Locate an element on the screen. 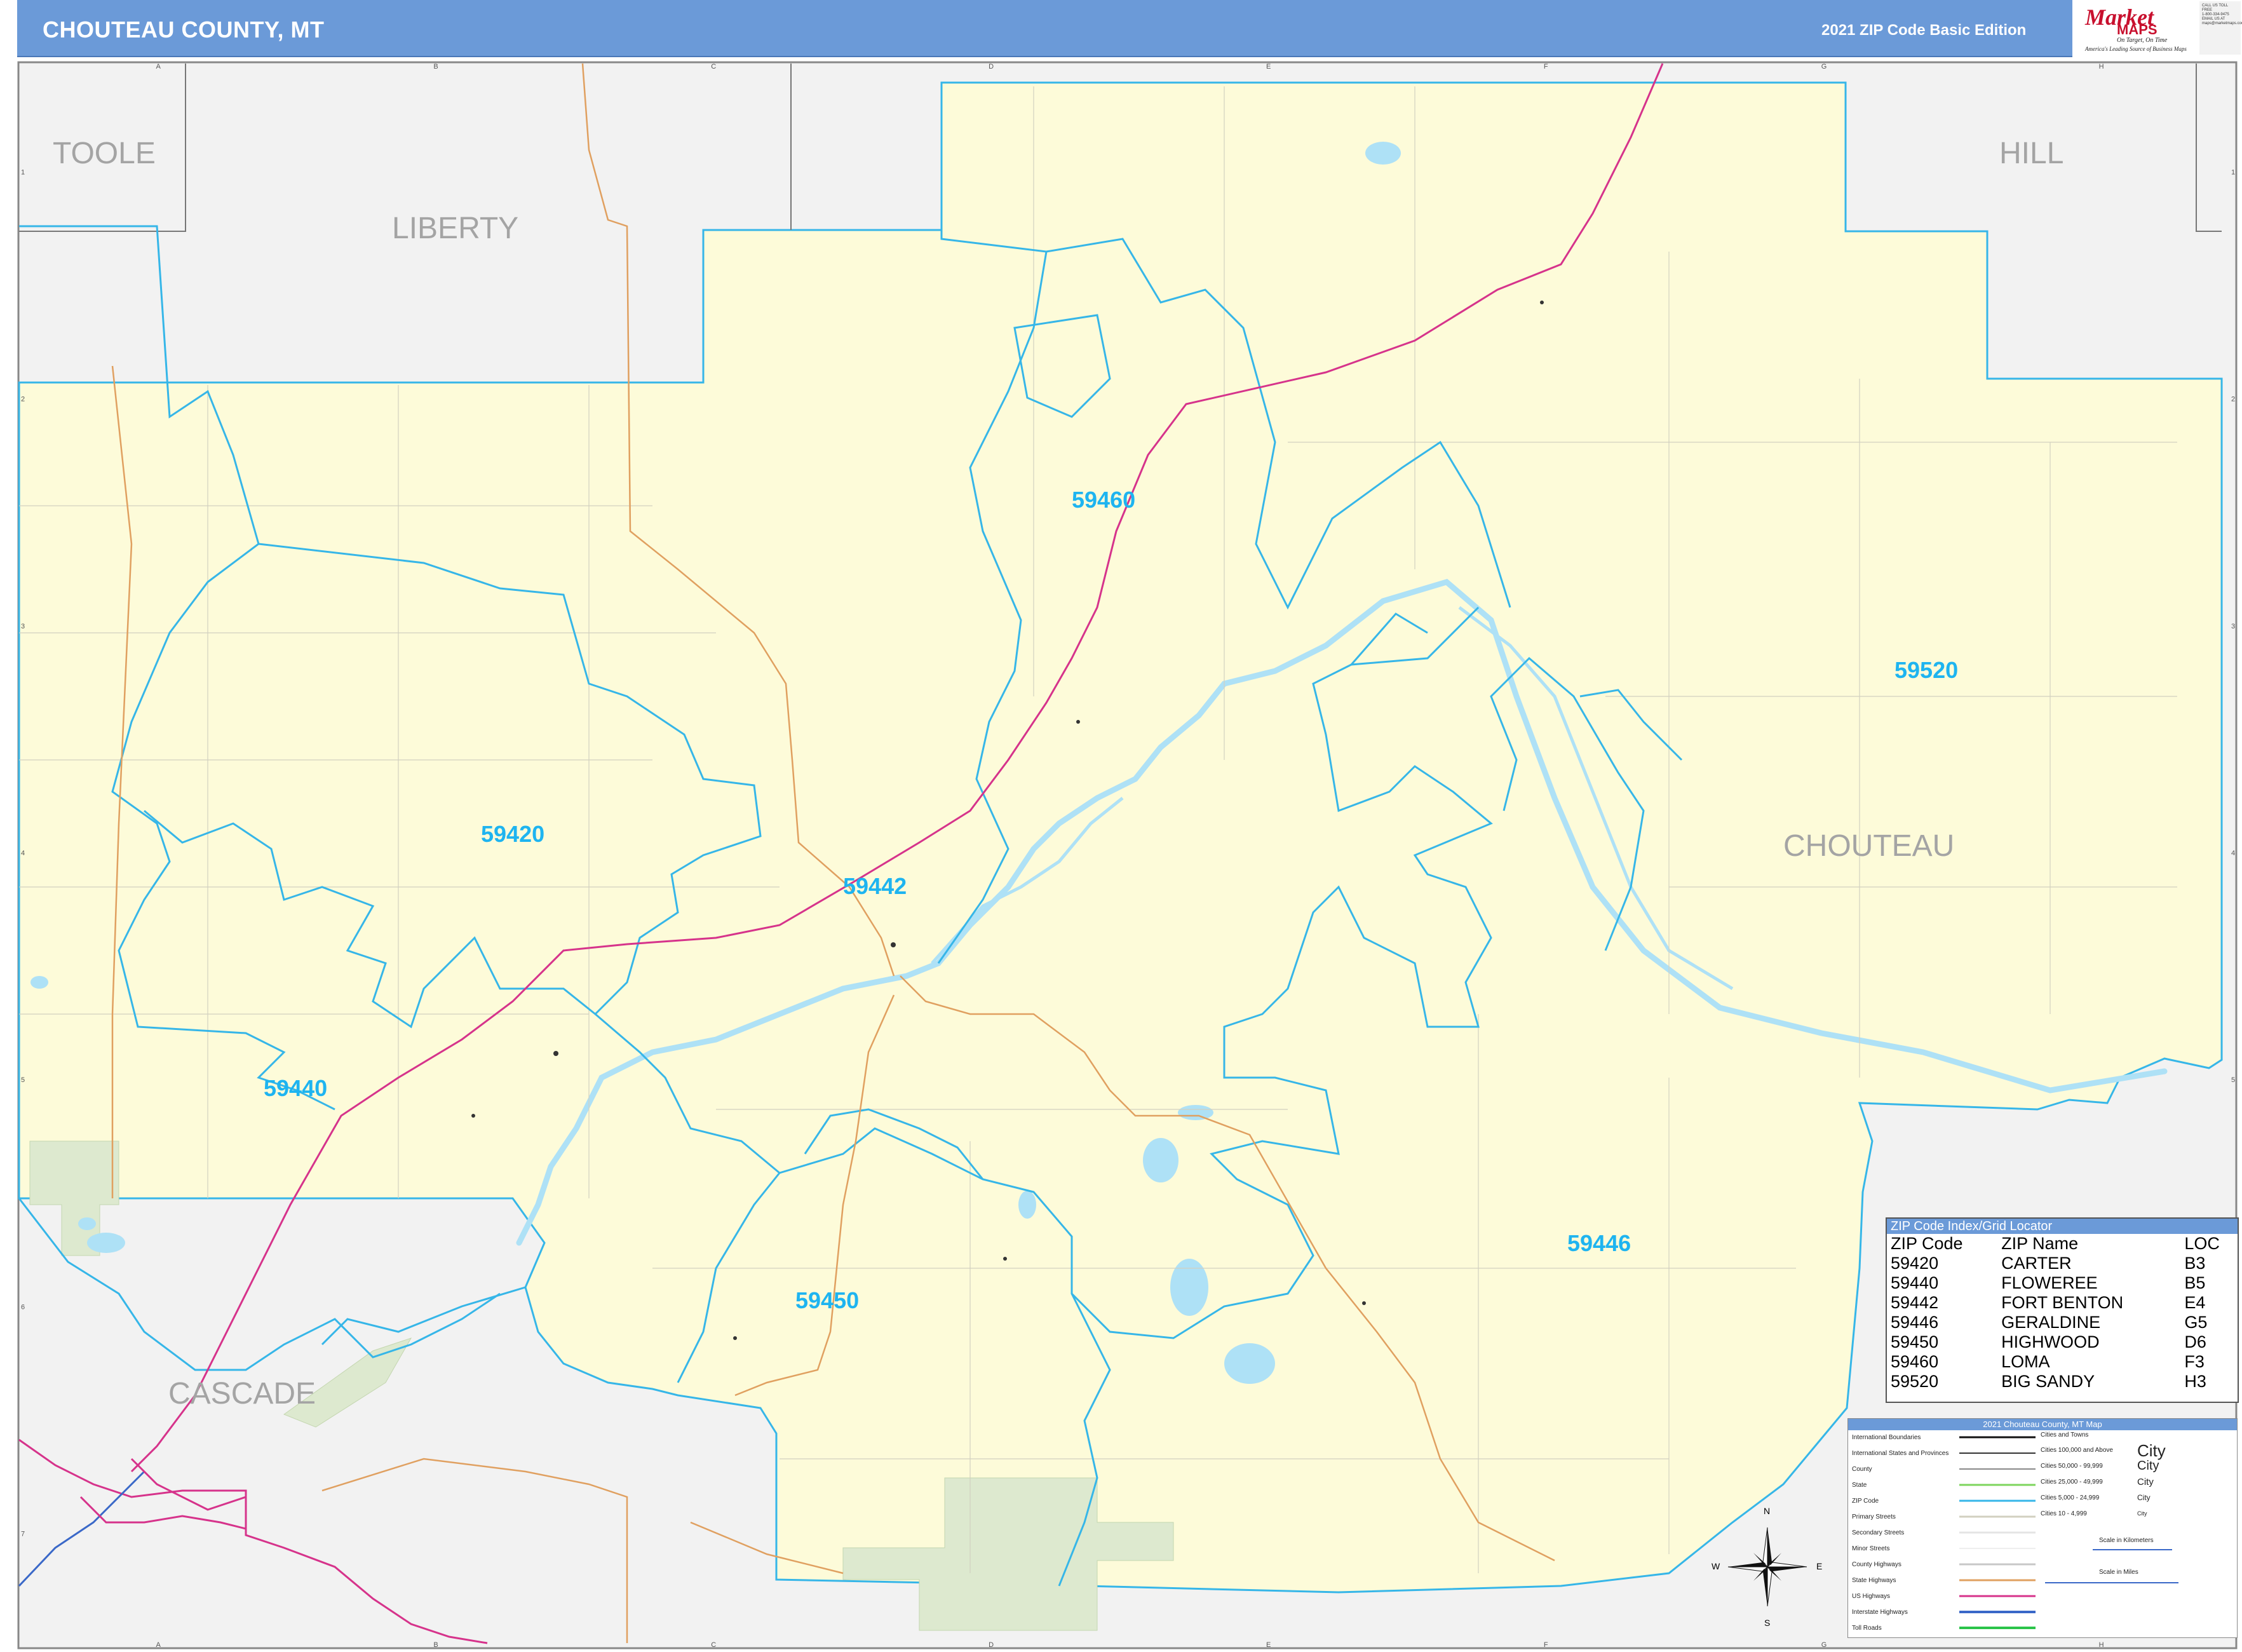 The width and height of the screenshot is (2242, 1652). zip-index-row: 59420 CARTER B3 is located at coordinates (2062, 1263).